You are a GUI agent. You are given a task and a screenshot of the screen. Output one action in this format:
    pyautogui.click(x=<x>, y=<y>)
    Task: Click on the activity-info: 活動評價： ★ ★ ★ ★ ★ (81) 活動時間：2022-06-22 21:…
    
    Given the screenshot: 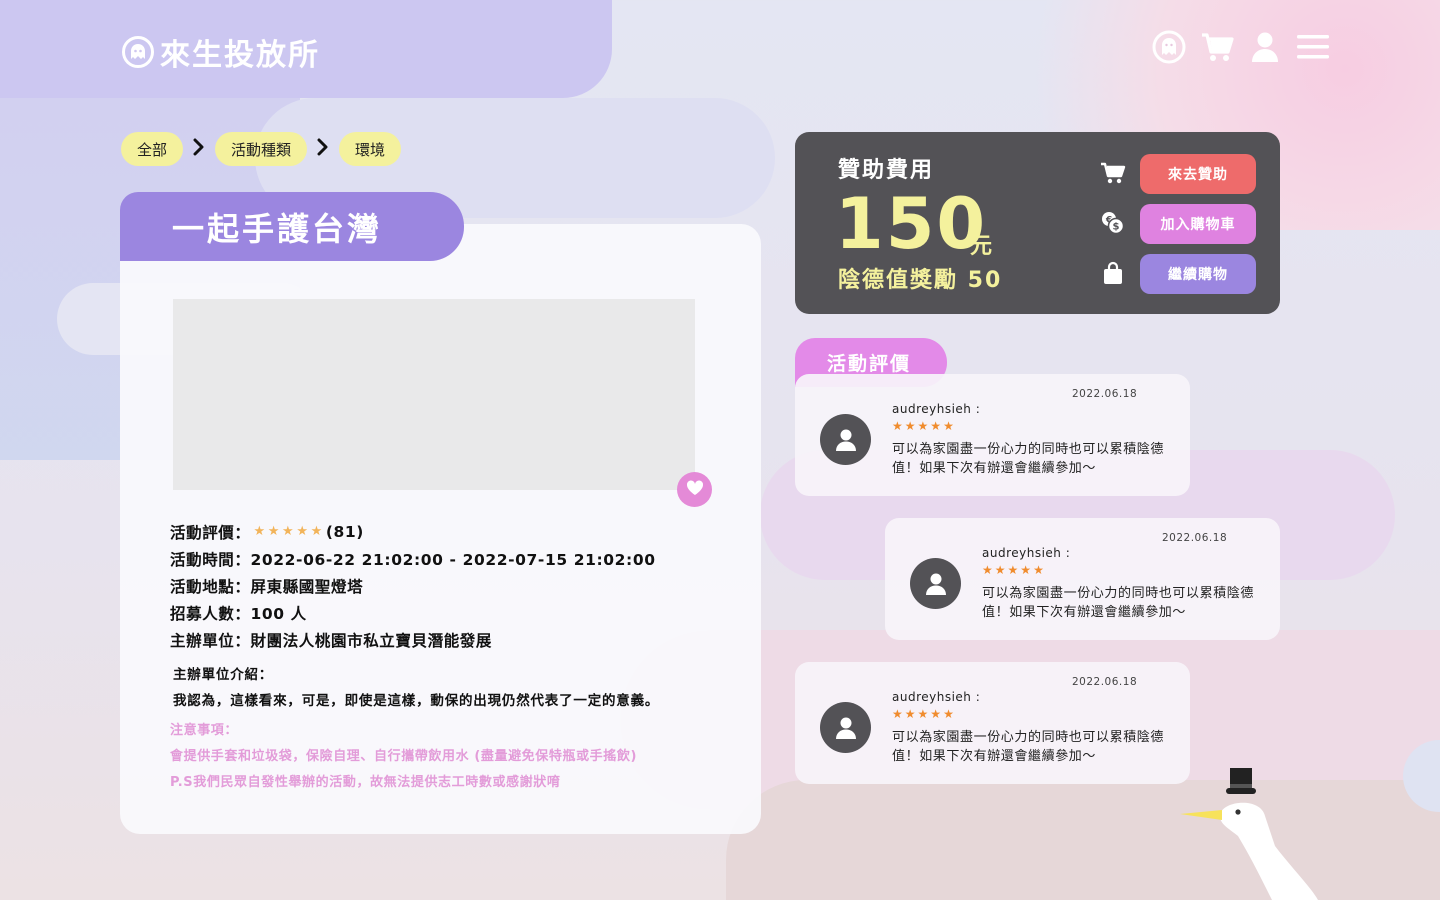 What is the action you would take?
    pyautogui.click(x=413, y=585)
    